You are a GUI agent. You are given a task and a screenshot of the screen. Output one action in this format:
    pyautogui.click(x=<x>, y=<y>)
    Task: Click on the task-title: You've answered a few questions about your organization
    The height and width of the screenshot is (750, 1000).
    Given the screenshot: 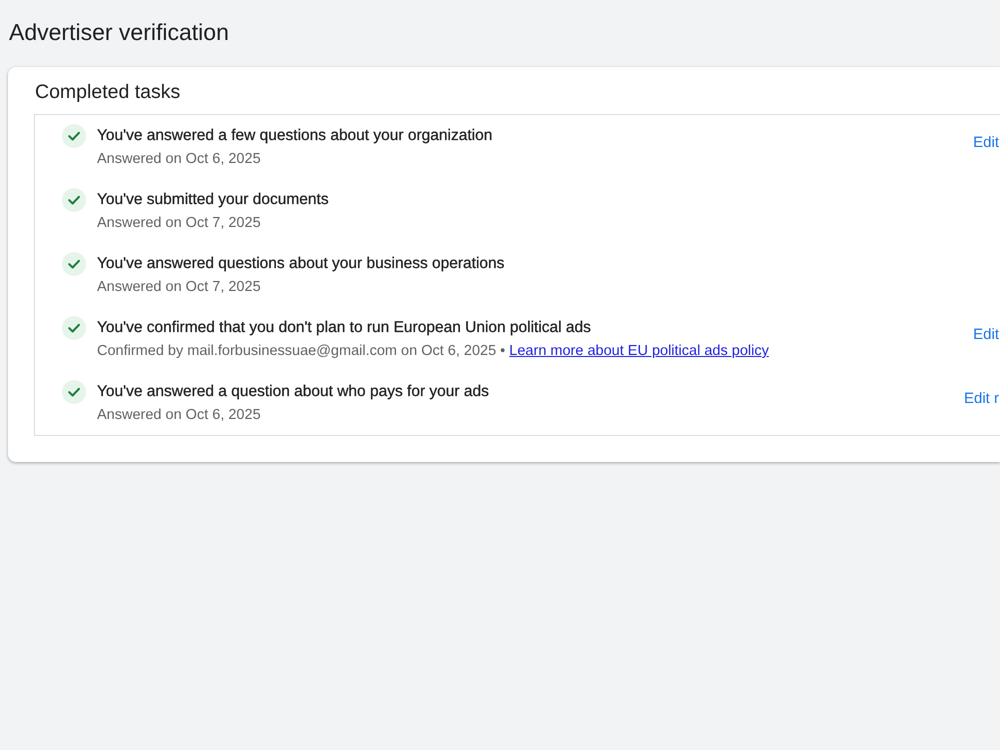 What is the action you would take?
    pyautogui.click(x=294, y=136)
    